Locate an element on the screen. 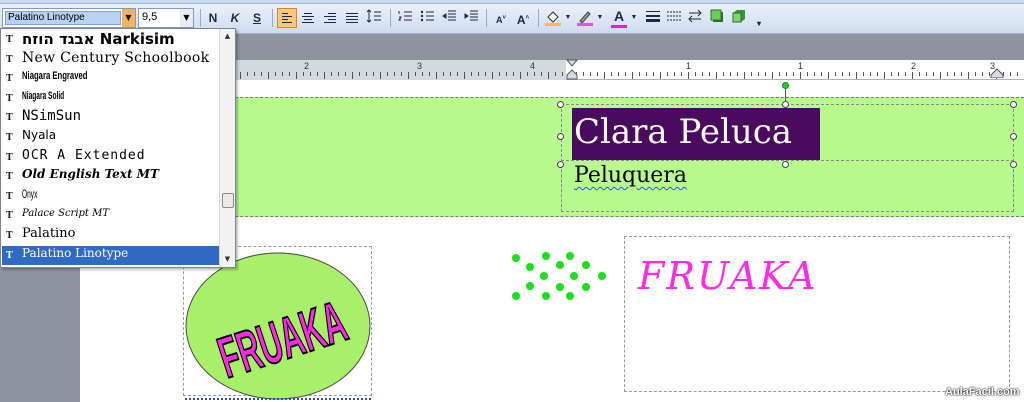  grow-font-button: A˄ is located at coordinates (523, 18).